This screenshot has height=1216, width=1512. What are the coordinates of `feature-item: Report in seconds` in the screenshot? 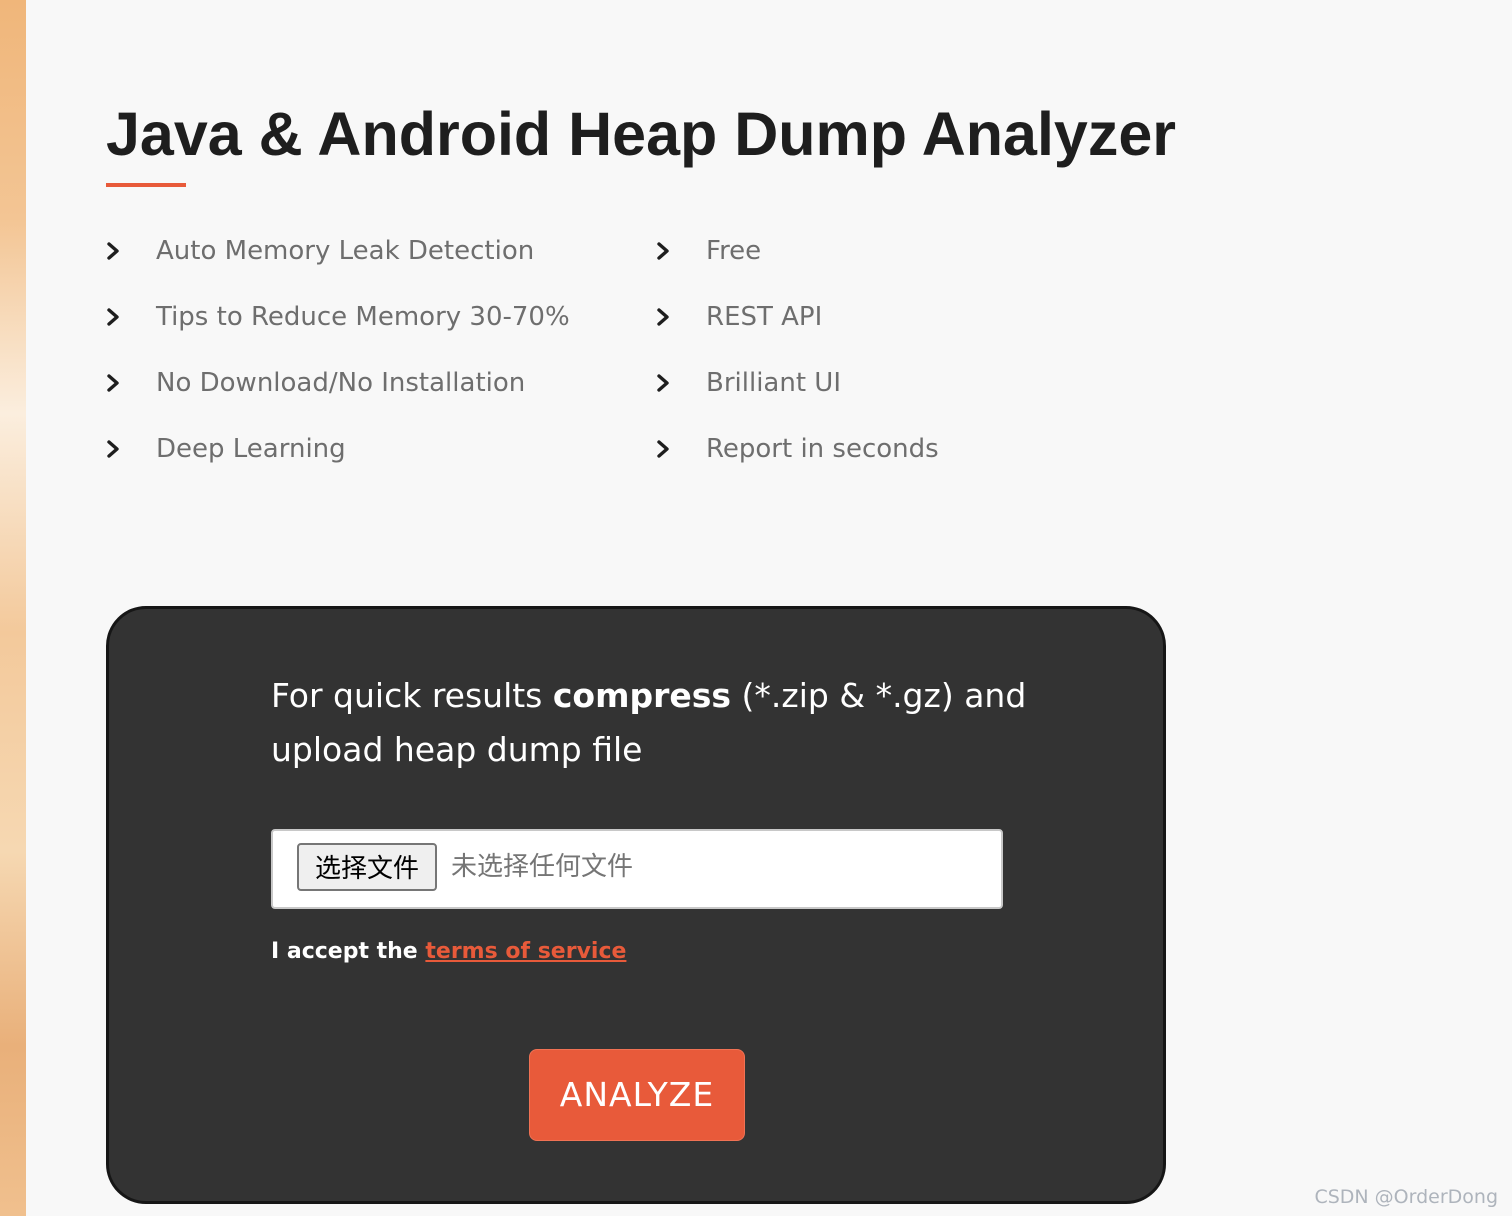 It's located at (881, 449).